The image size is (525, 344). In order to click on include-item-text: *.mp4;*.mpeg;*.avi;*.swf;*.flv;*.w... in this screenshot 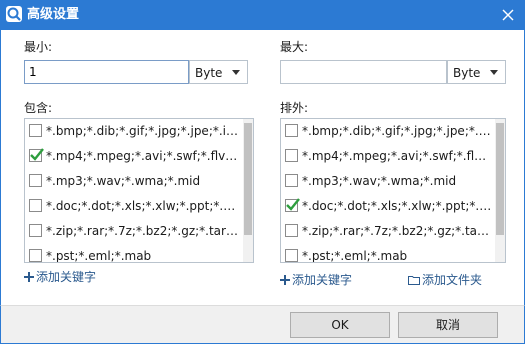, I will do `click(143, 156)`.